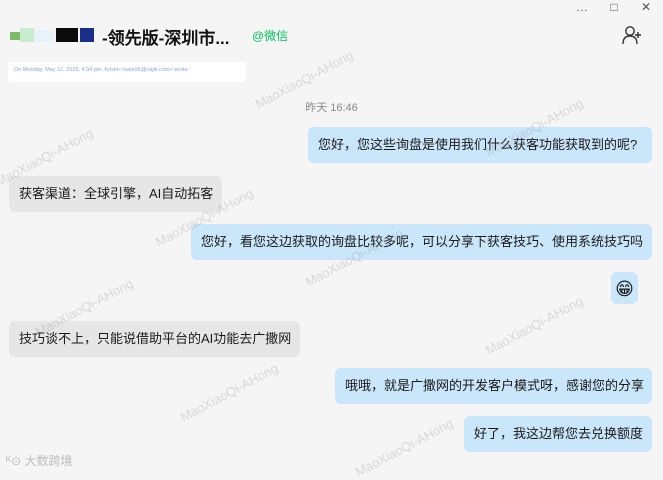 This screenshot has width=663, height=480. I want to click on brand-logo: ᴷ⊙ 大数跨境, so click(39, 460).